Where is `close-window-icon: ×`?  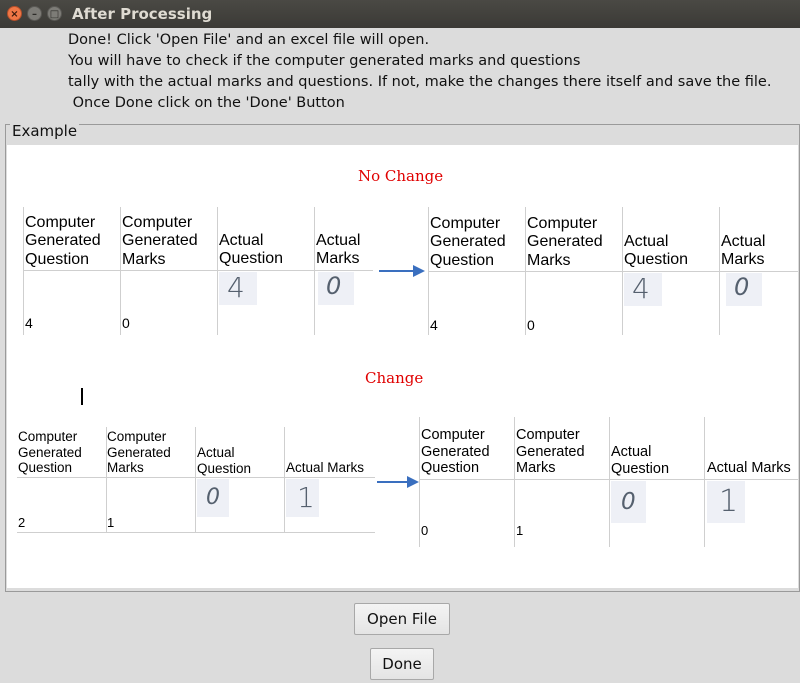
close-window-icon: × is located at coordinates (14, 13).